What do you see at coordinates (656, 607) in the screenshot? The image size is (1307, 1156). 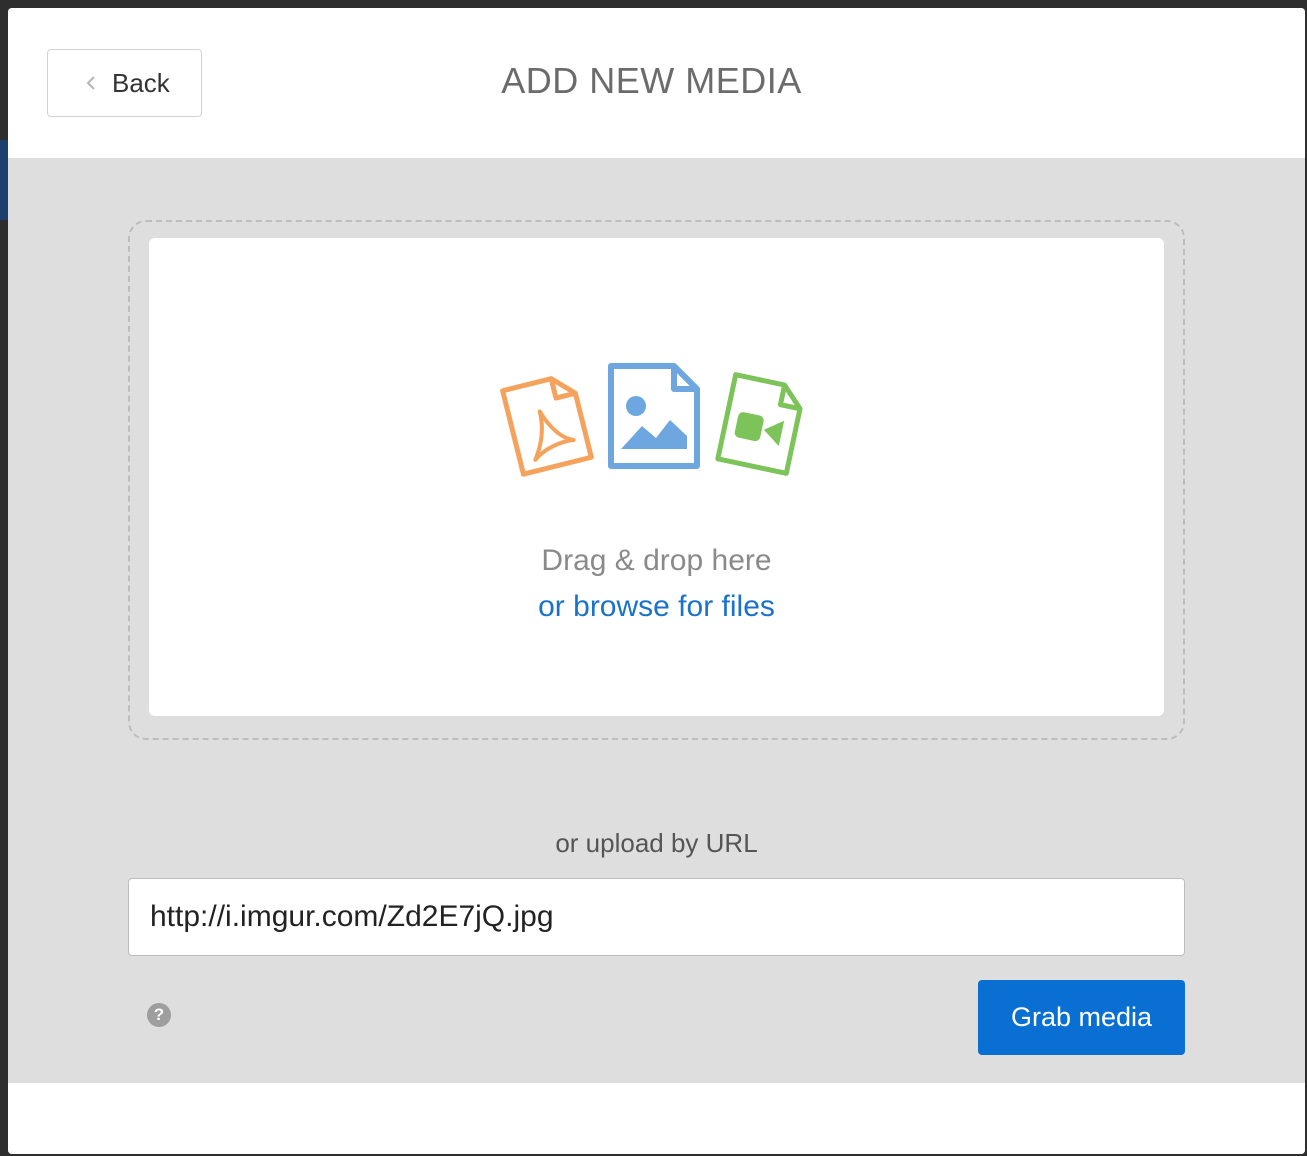 I see `browse-files-link: or browse for files` at bounding box center [656, 607].